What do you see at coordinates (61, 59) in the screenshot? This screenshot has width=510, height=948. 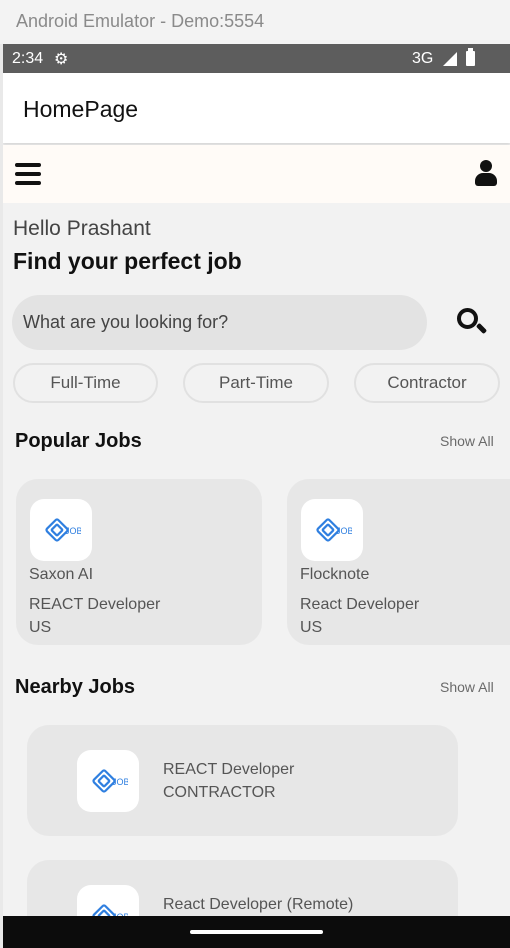 I see `gear-icon: ⚙` at bounding box center [61, 59].